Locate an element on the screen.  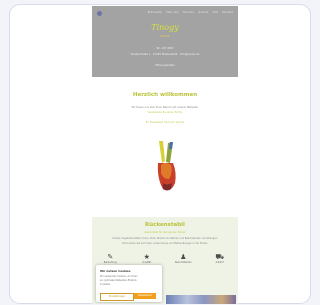
peace-sign-hand-icon is located at coordinates (166, 166).